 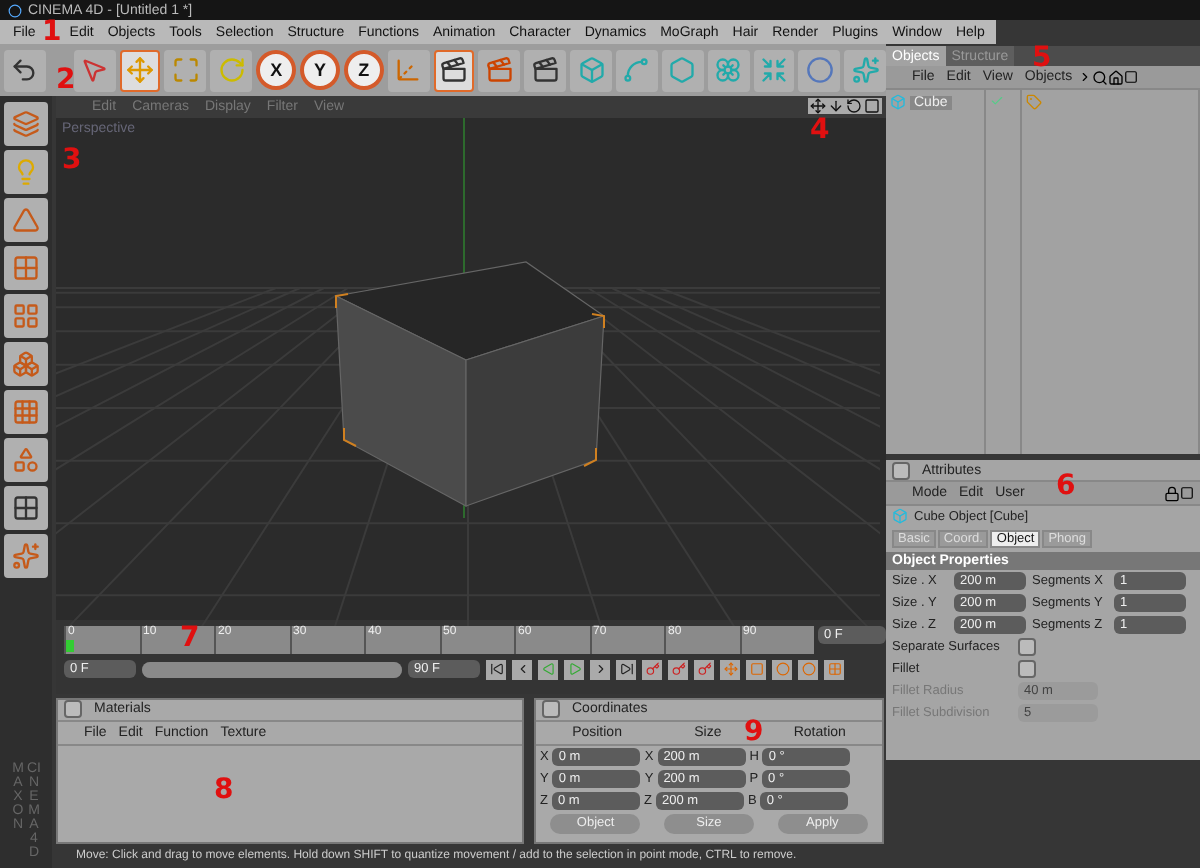 What do you see at coordinates (26, 124) in the screenshot?
I see `layers-icon` at bounding box center [26, 124].